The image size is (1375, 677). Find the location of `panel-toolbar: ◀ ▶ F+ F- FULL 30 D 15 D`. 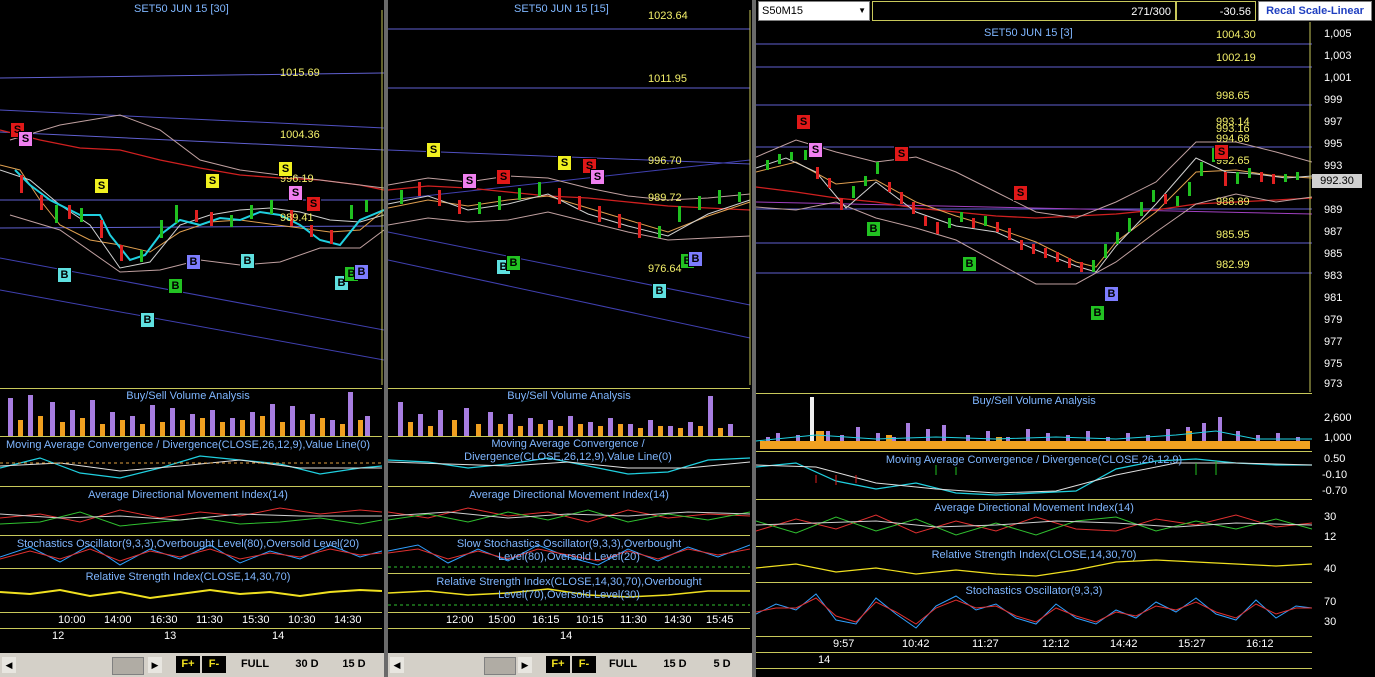

panel-toolbar: ◀ ▶ F+ F- FULL 30 D 15 D is located at coordinates (192, 665).